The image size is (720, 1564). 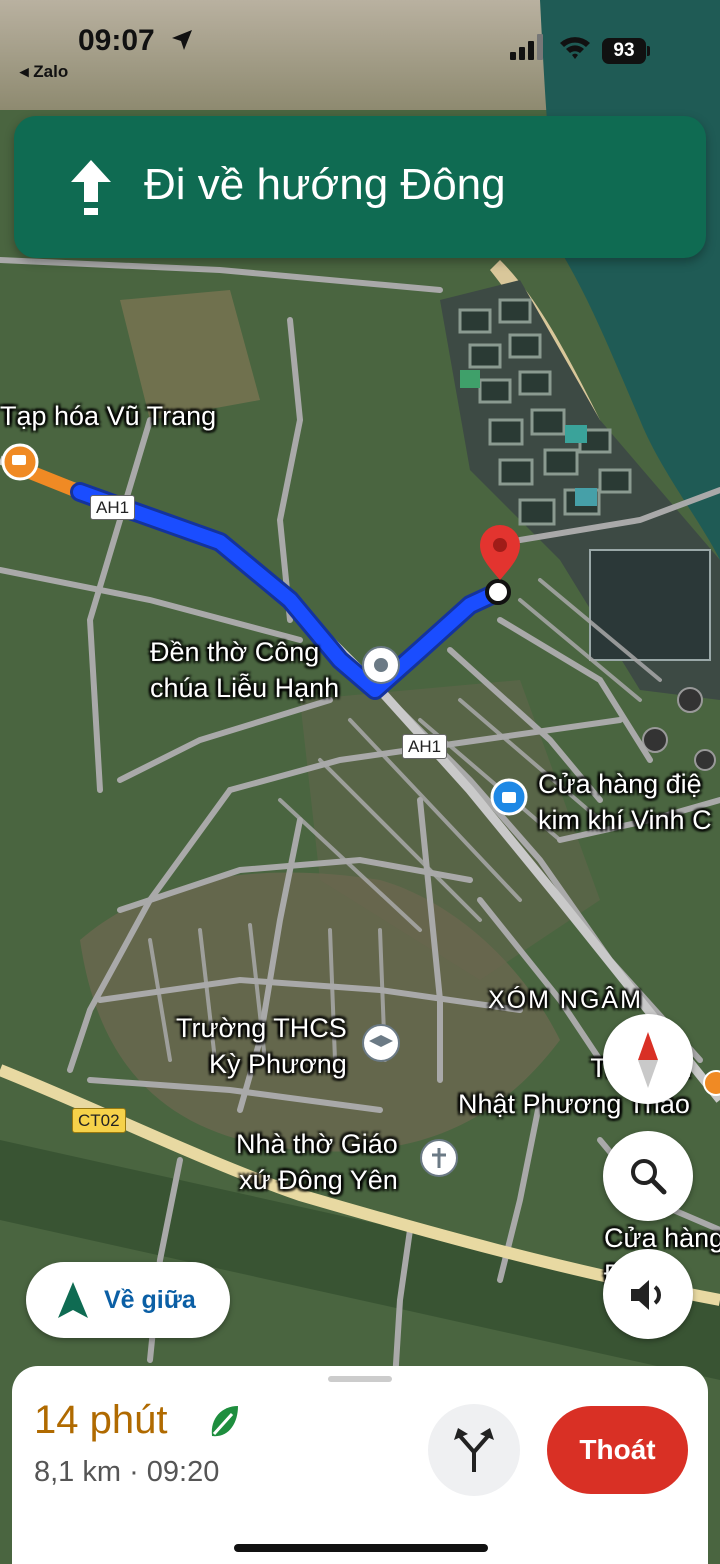 What do you see at coordinates (99, 1120) in the screenshot?
I see `road-shield-ct02: CT02` at bounding box center [99, 1120].